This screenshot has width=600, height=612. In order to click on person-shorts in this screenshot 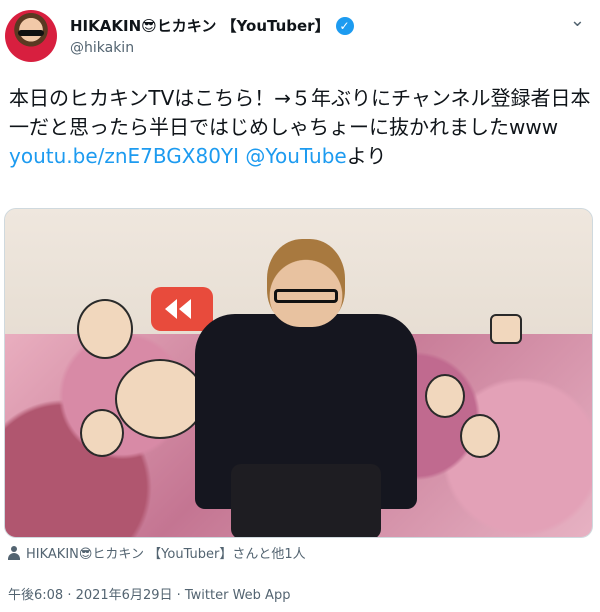, I will do `click(306, 500)`.